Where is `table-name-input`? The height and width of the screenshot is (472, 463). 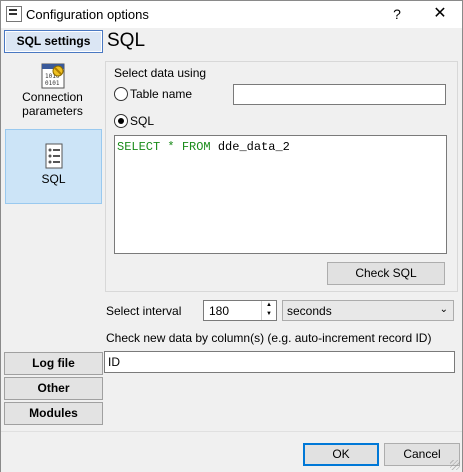
table-name-input is located at coordinates (339, 94).